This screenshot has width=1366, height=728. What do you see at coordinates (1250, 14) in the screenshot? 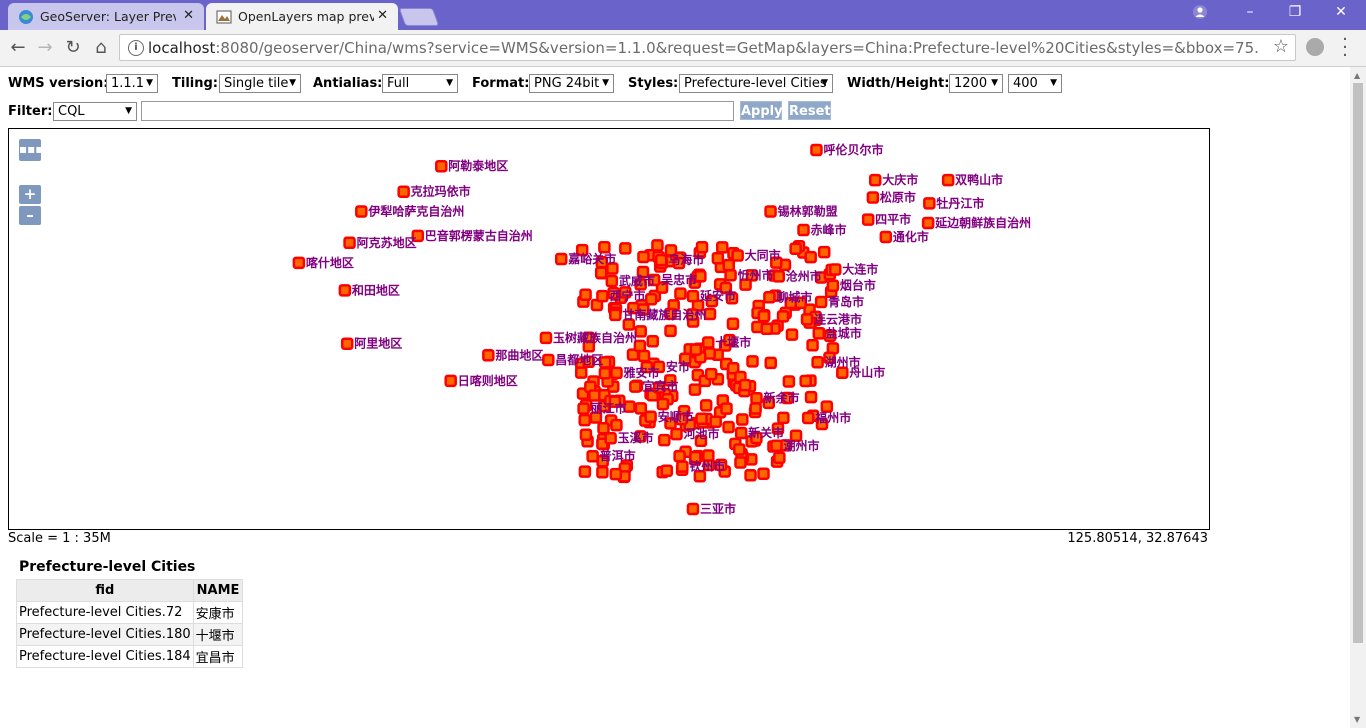
I see `minimize-icon: –` at bounding box center [1250, 14].